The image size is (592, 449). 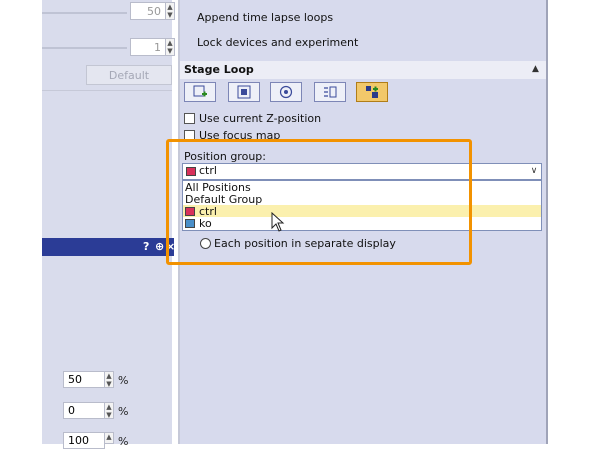 I want to click on image-button, so click(x=244, y=92).